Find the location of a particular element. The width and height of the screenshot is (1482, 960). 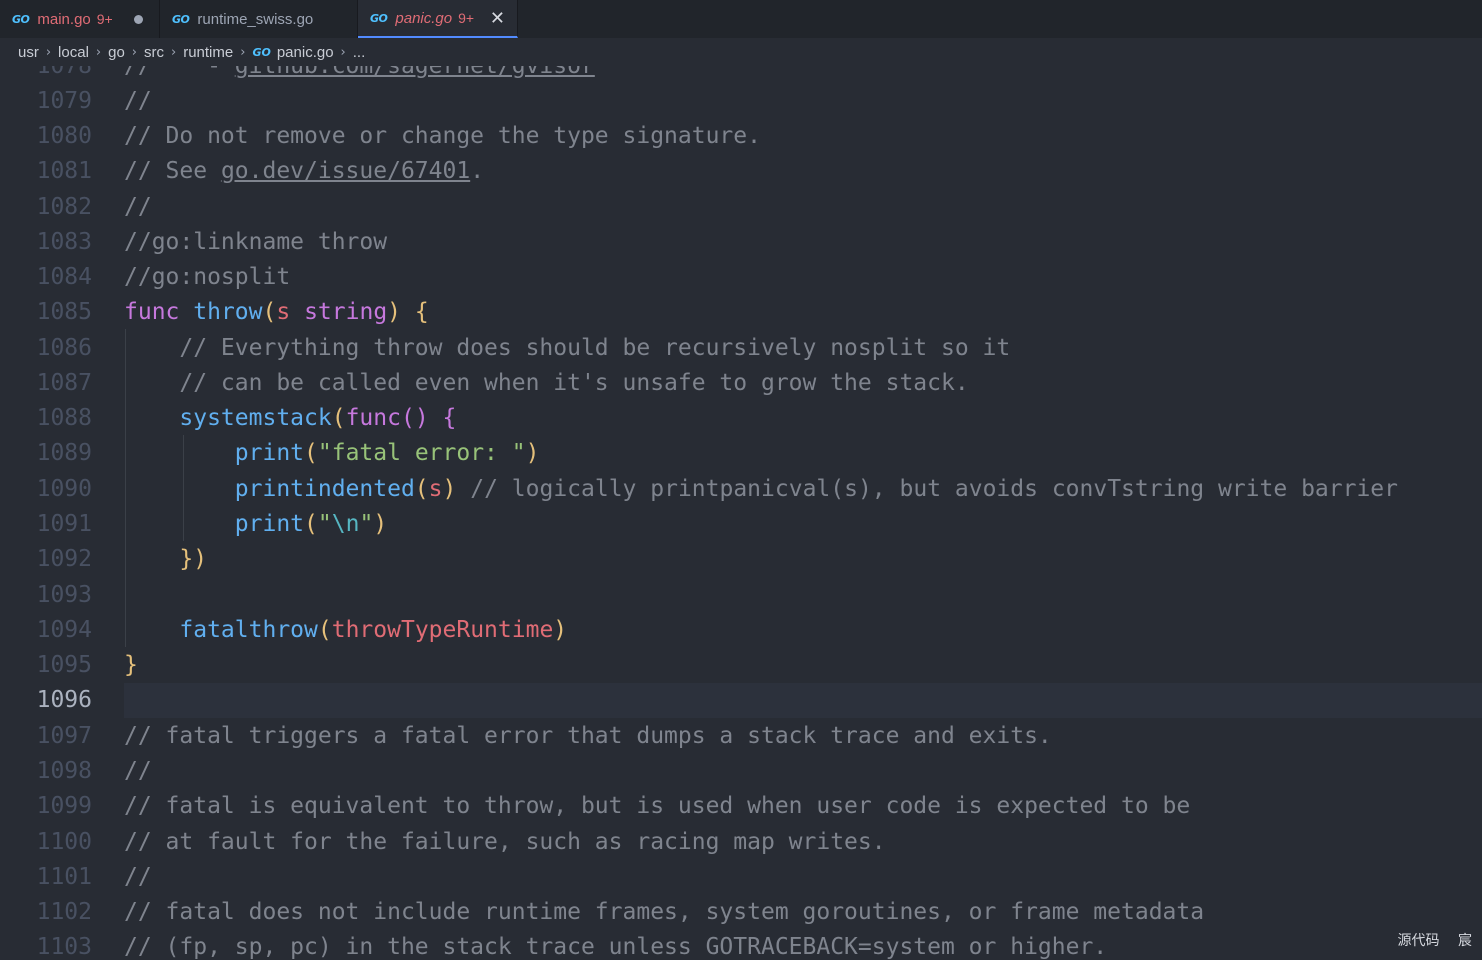

tab-panic-go: GO panic.go 9+ ✕ is located at coordinates (438, 19).